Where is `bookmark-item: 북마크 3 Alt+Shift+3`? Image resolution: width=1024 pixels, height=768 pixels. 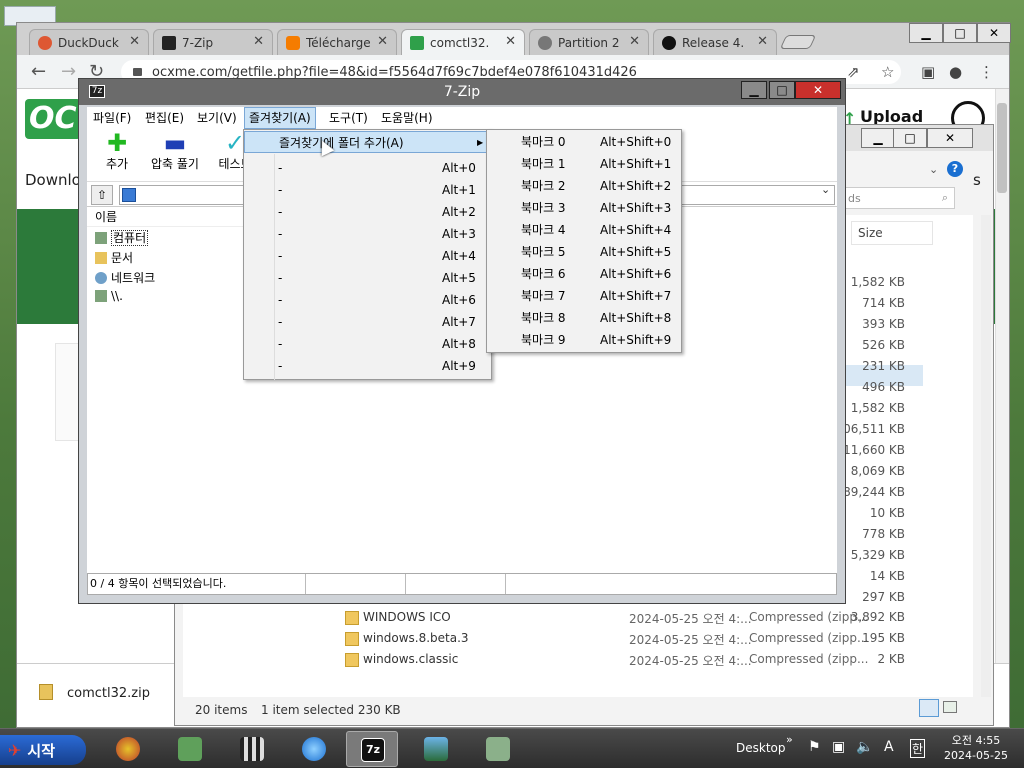
bookmark-item: 북마크 3 Alt+Shift+3 is located at coordinates (584, 208).